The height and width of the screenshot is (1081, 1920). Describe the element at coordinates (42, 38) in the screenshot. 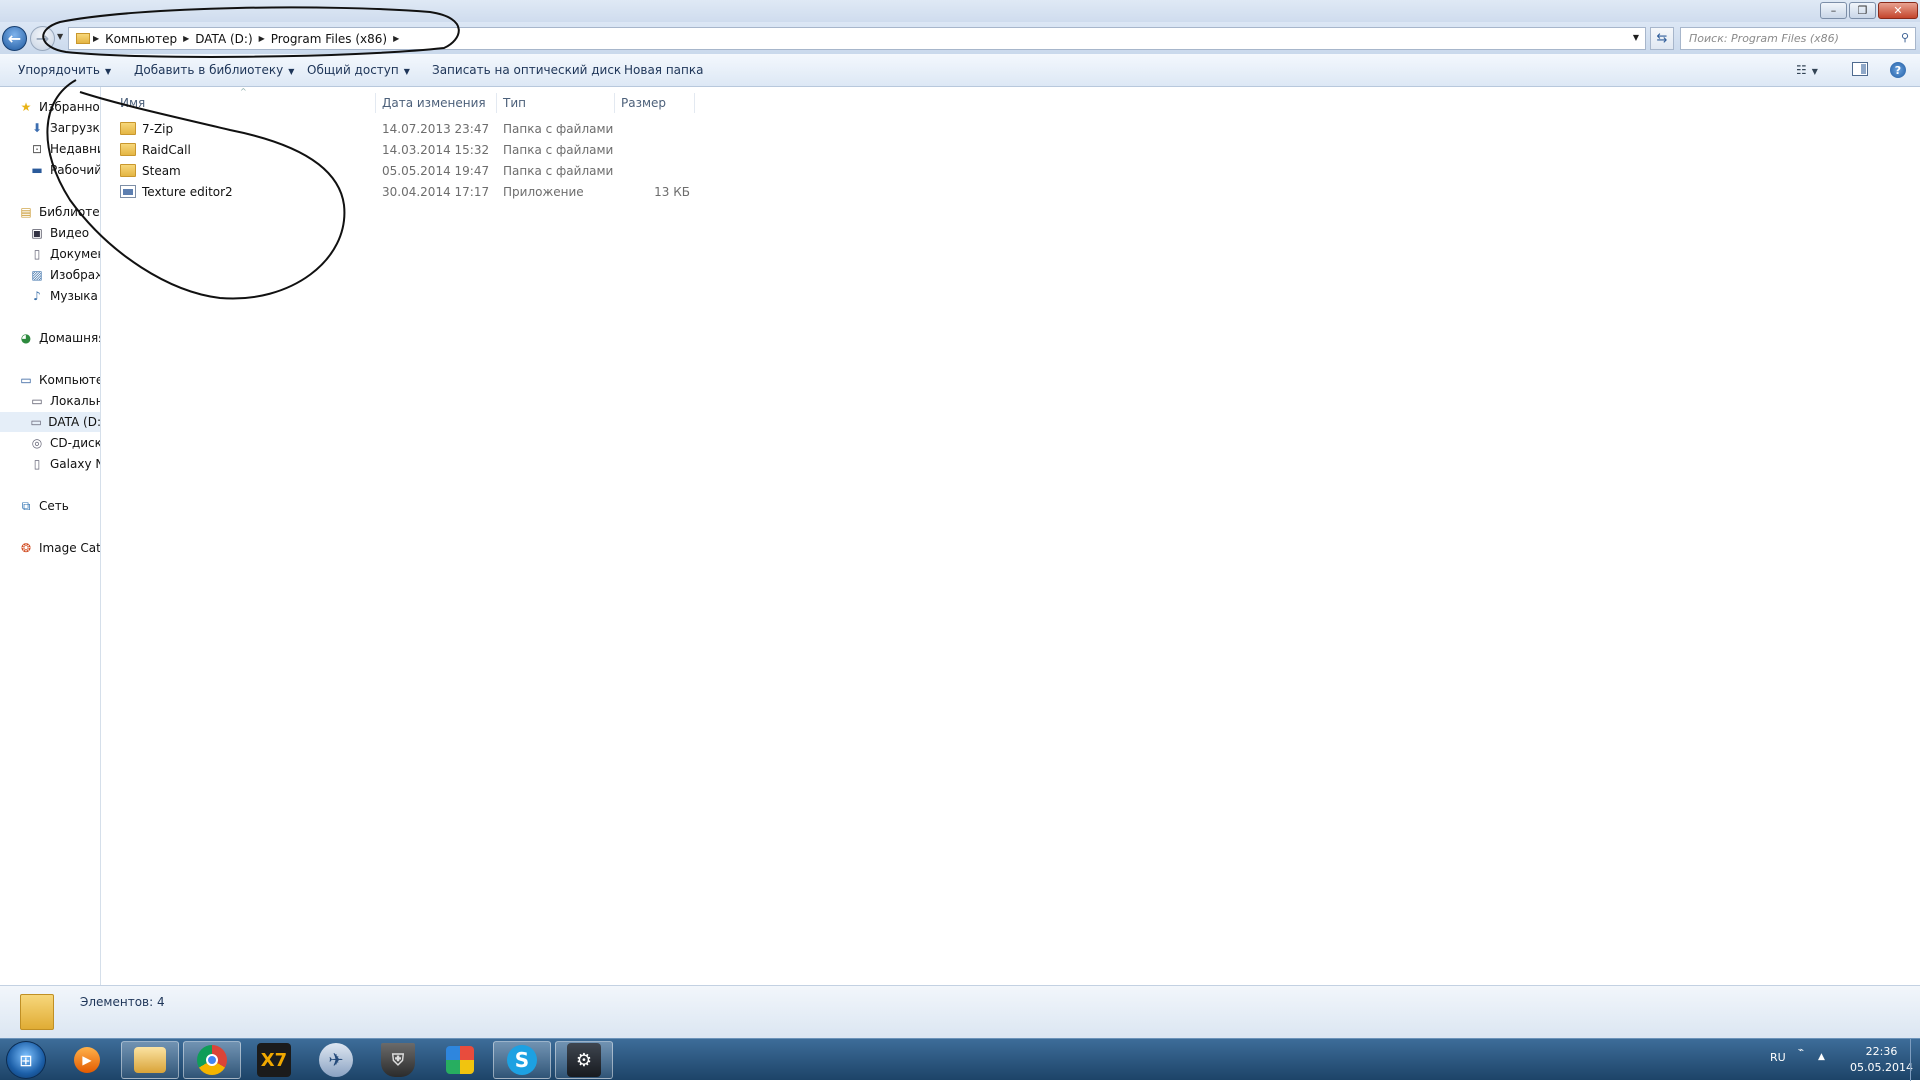

I see `forward-button: →` at that location.